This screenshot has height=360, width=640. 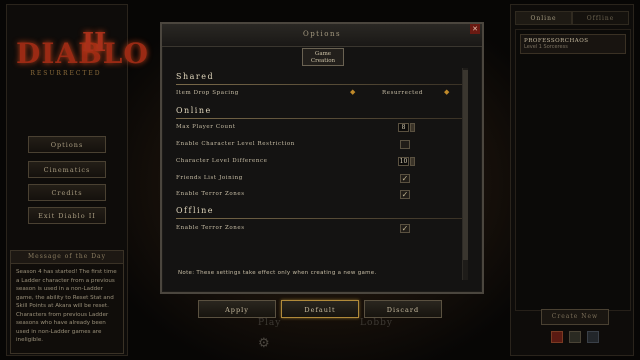 I want to click on settings-scrollbar, so click(x=465, y=174).